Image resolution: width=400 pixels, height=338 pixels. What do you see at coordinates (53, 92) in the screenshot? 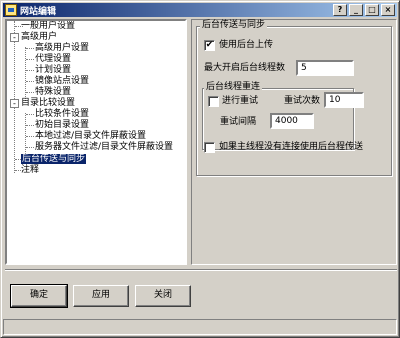
I see `tree-item-special-settings: 特殊设置` at bounding box center [53, 92].